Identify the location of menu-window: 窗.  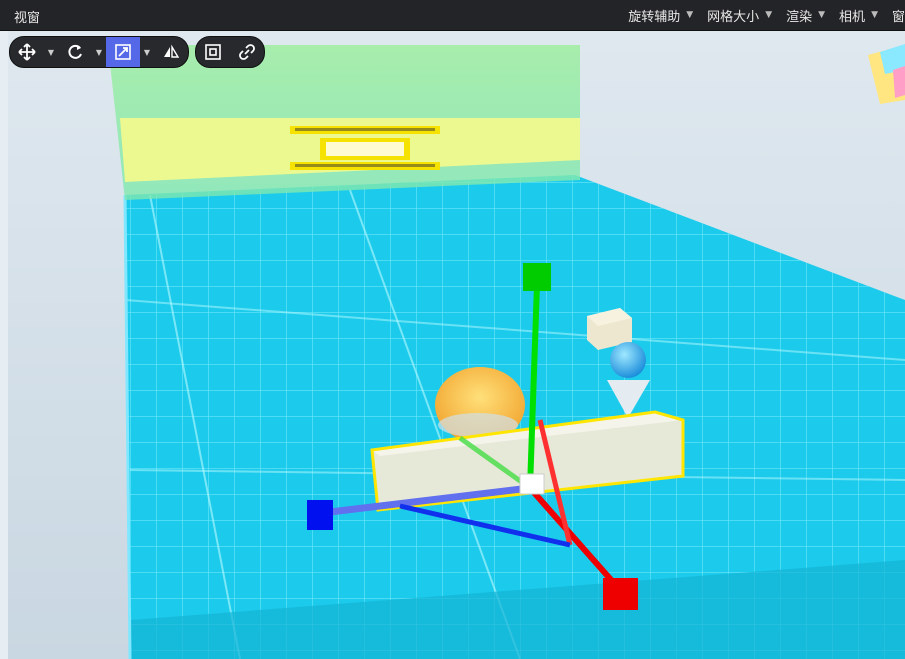
(894, 15).